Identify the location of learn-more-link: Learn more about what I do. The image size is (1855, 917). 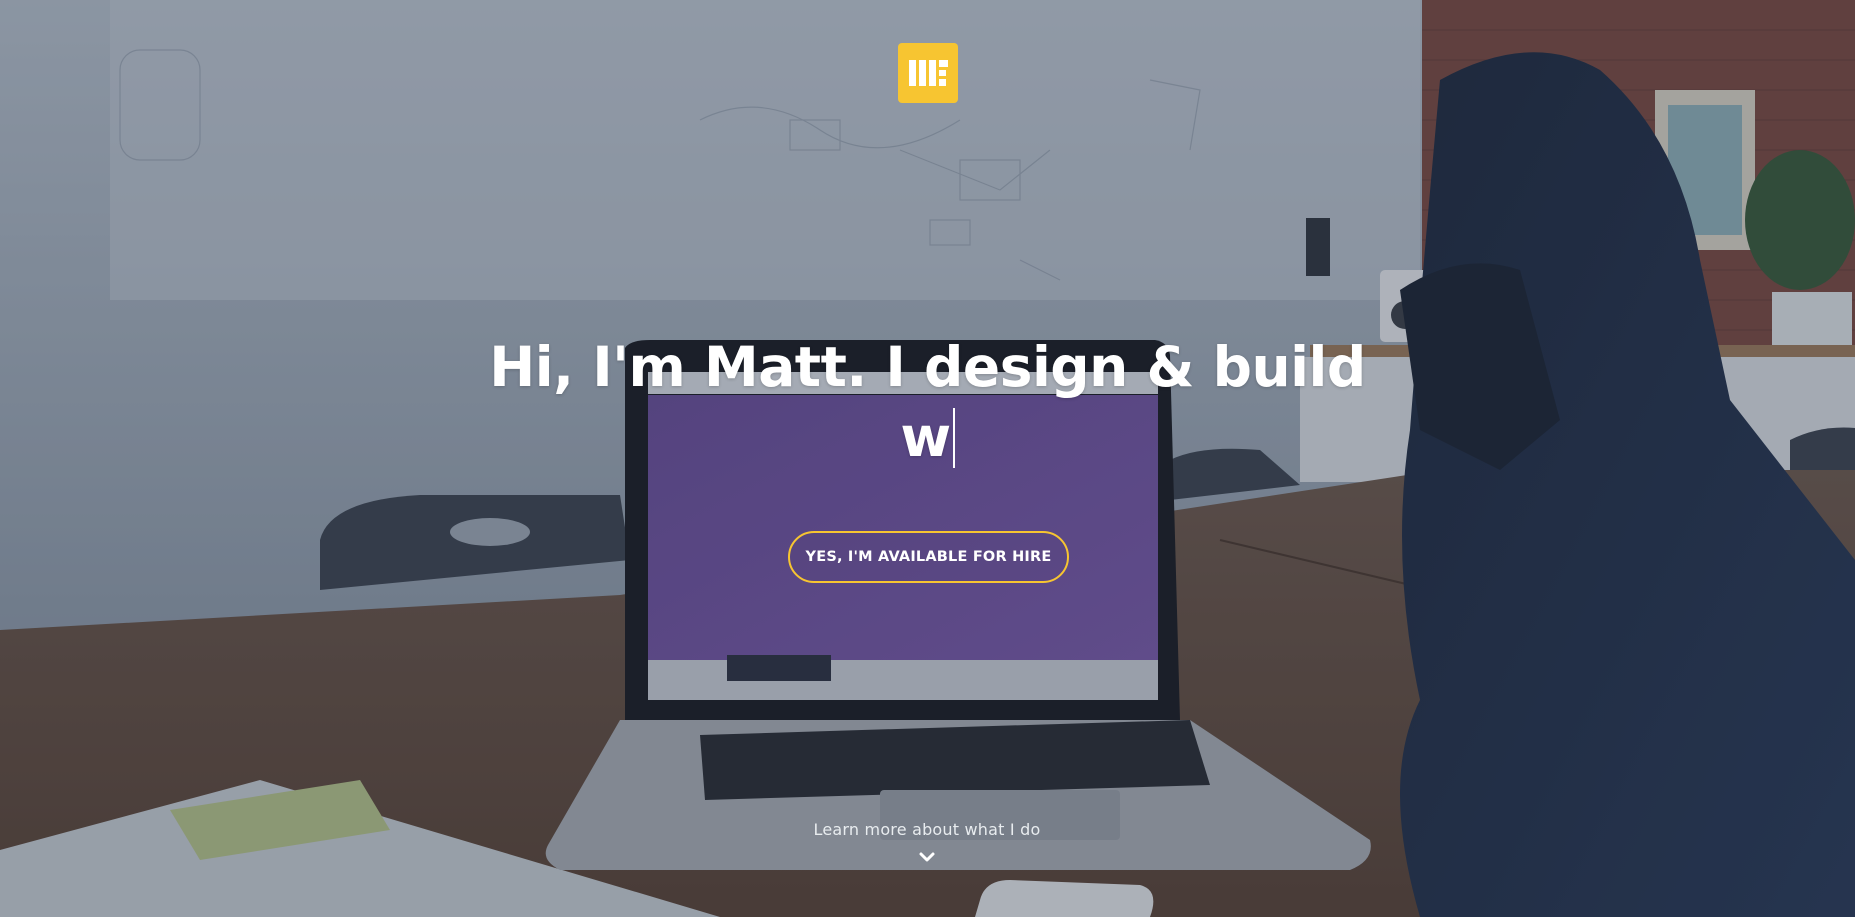
(927, 829).